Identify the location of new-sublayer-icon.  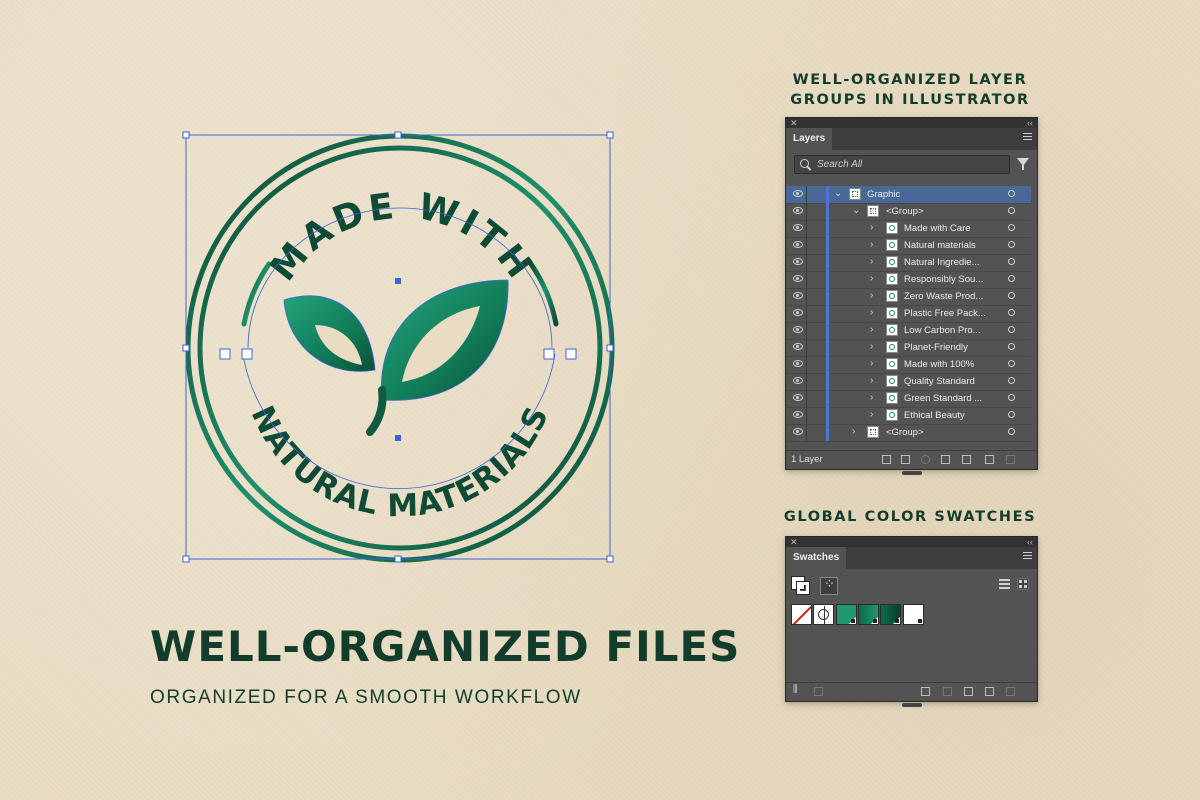
(966, 459).